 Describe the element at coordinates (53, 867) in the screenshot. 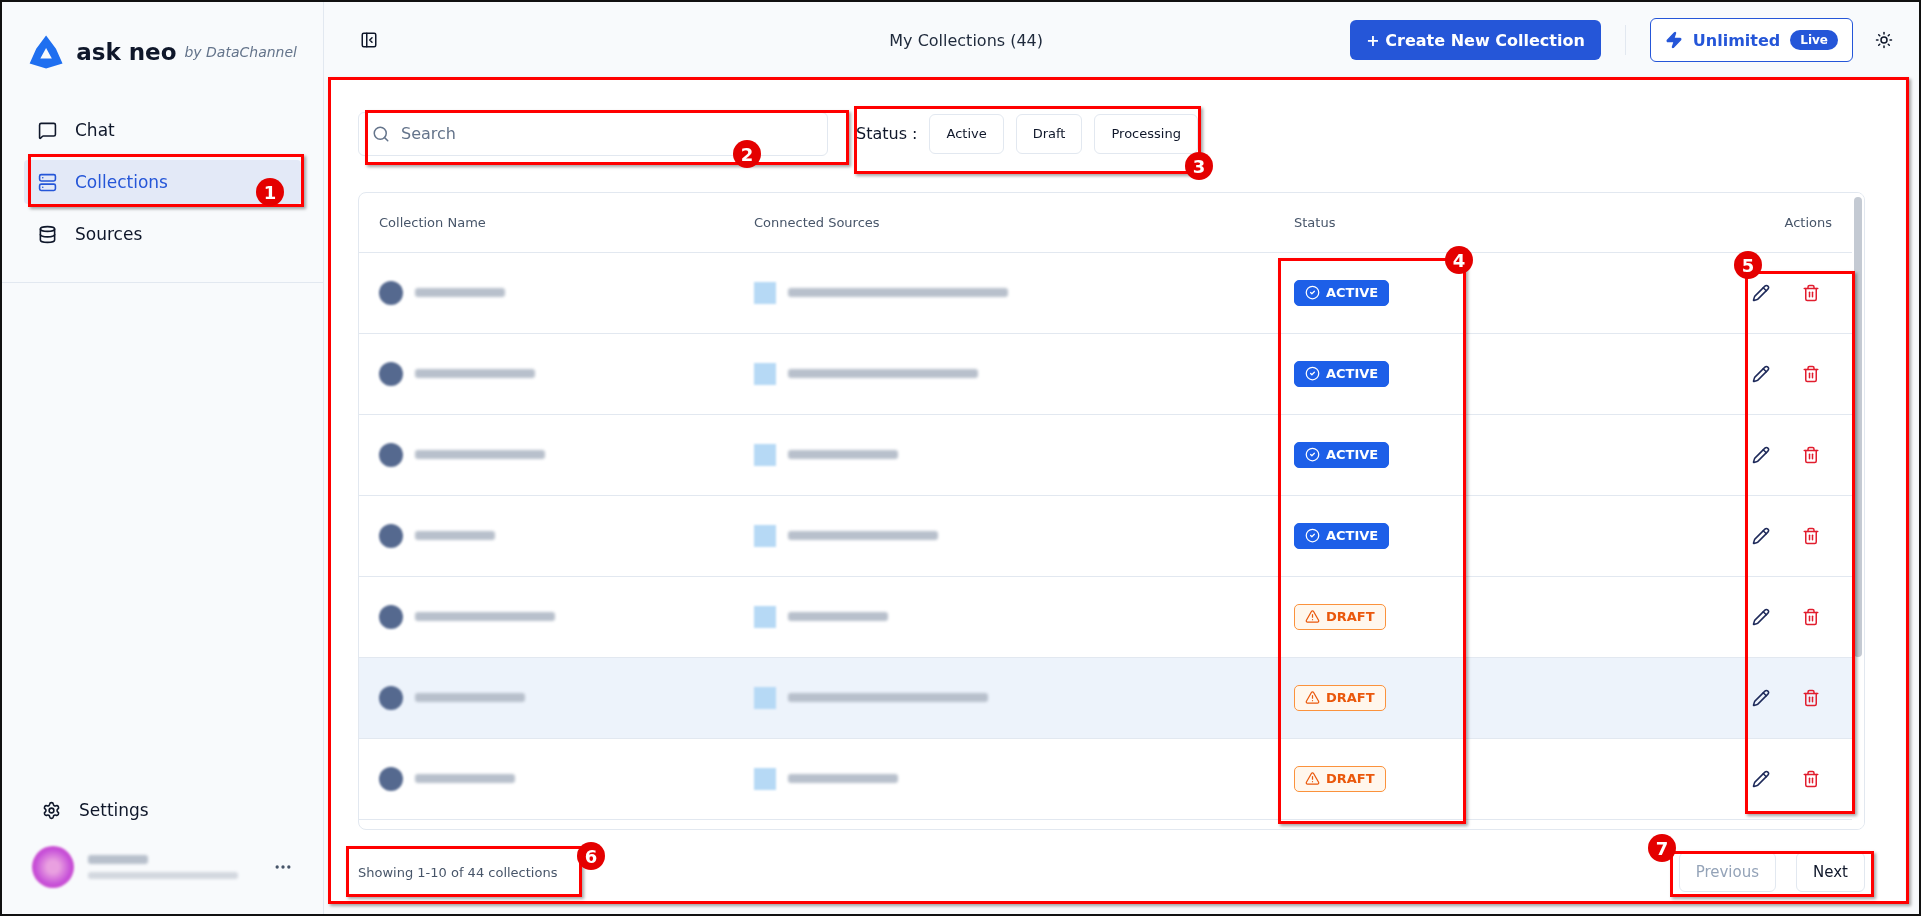

I see `user-avatar` at that location.